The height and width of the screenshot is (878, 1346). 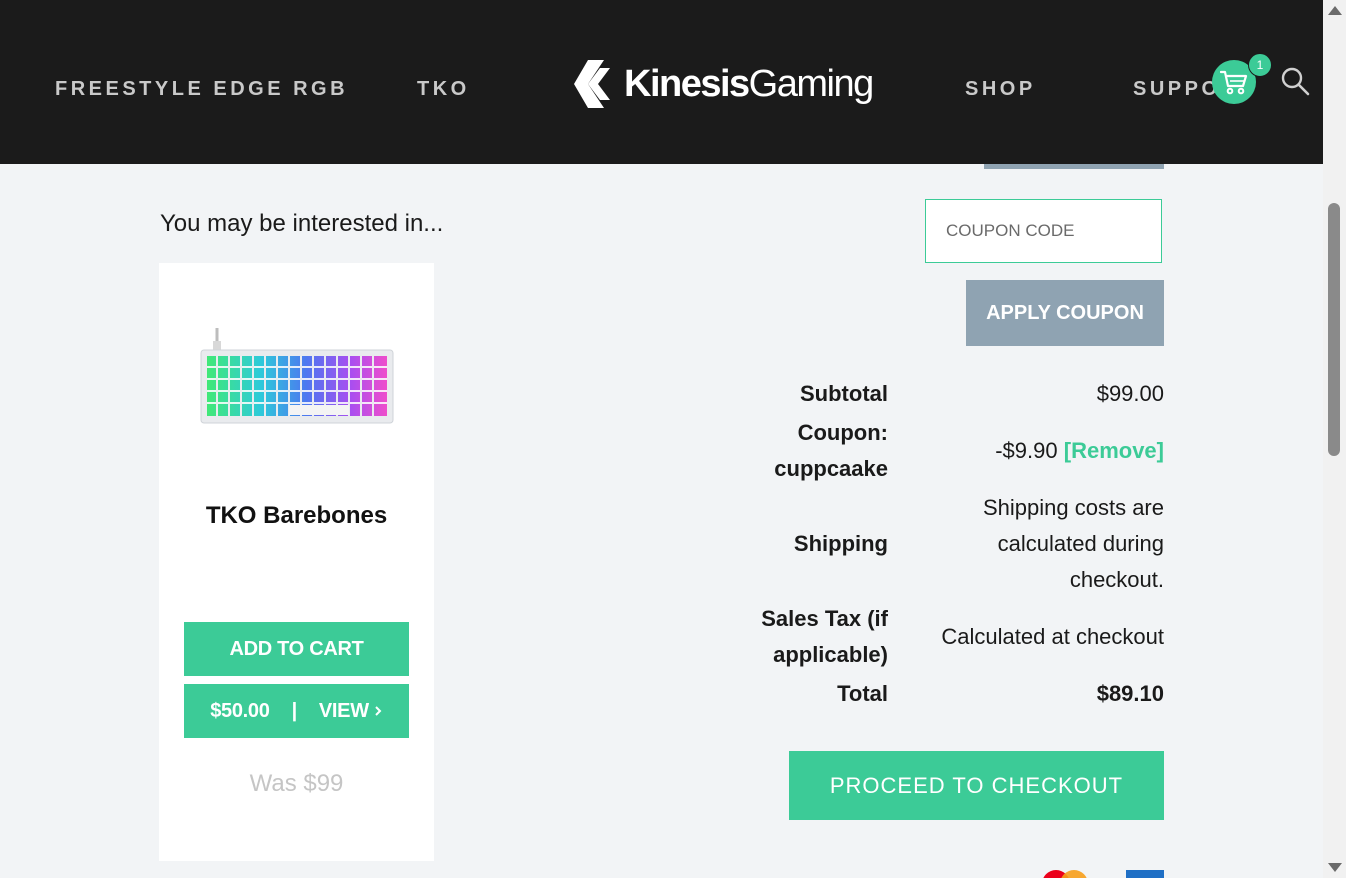 I want to click on proceed-to-checkout-button: PROCEED TO CHECKOUT, so click(x=976, y=785).